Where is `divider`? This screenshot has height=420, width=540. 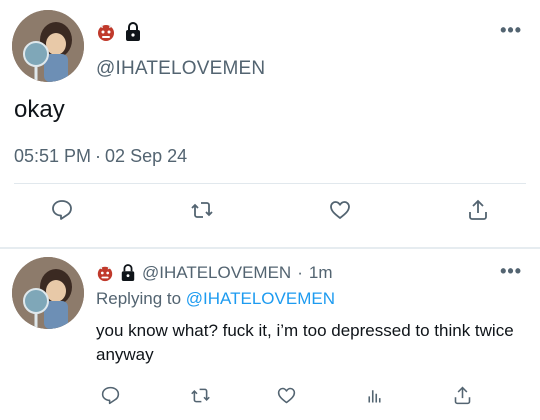
divider is located at coordinates (270, 183).